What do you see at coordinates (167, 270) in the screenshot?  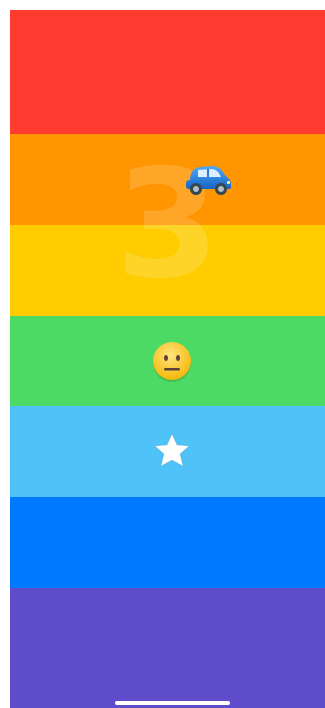 I see `lane-yellow` at bounding box center [167, 270].